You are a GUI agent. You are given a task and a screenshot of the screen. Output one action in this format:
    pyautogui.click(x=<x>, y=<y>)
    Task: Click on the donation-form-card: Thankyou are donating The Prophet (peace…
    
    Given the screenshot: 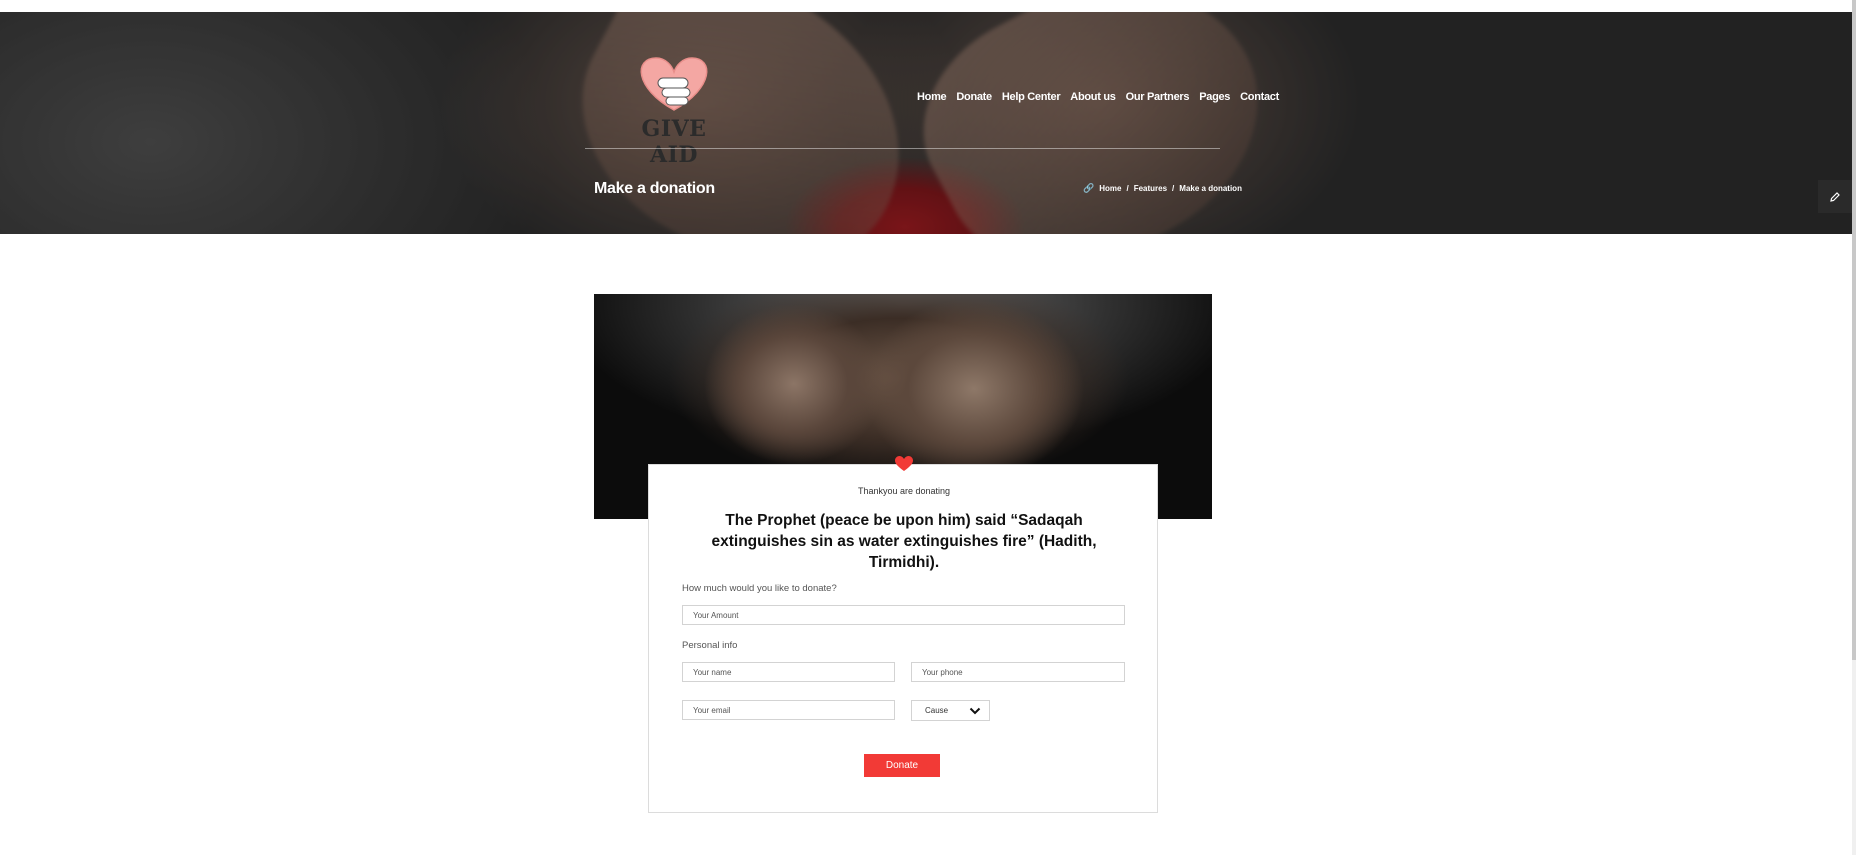 What is the action you would take?
    pyautogui.click(x=903, y=638)
    